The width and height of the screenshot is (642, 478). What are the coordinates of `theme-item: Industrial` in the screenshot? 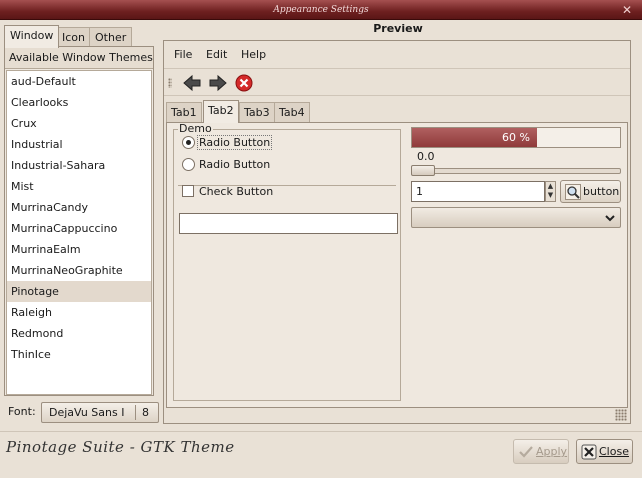 It's located at (79, 144).